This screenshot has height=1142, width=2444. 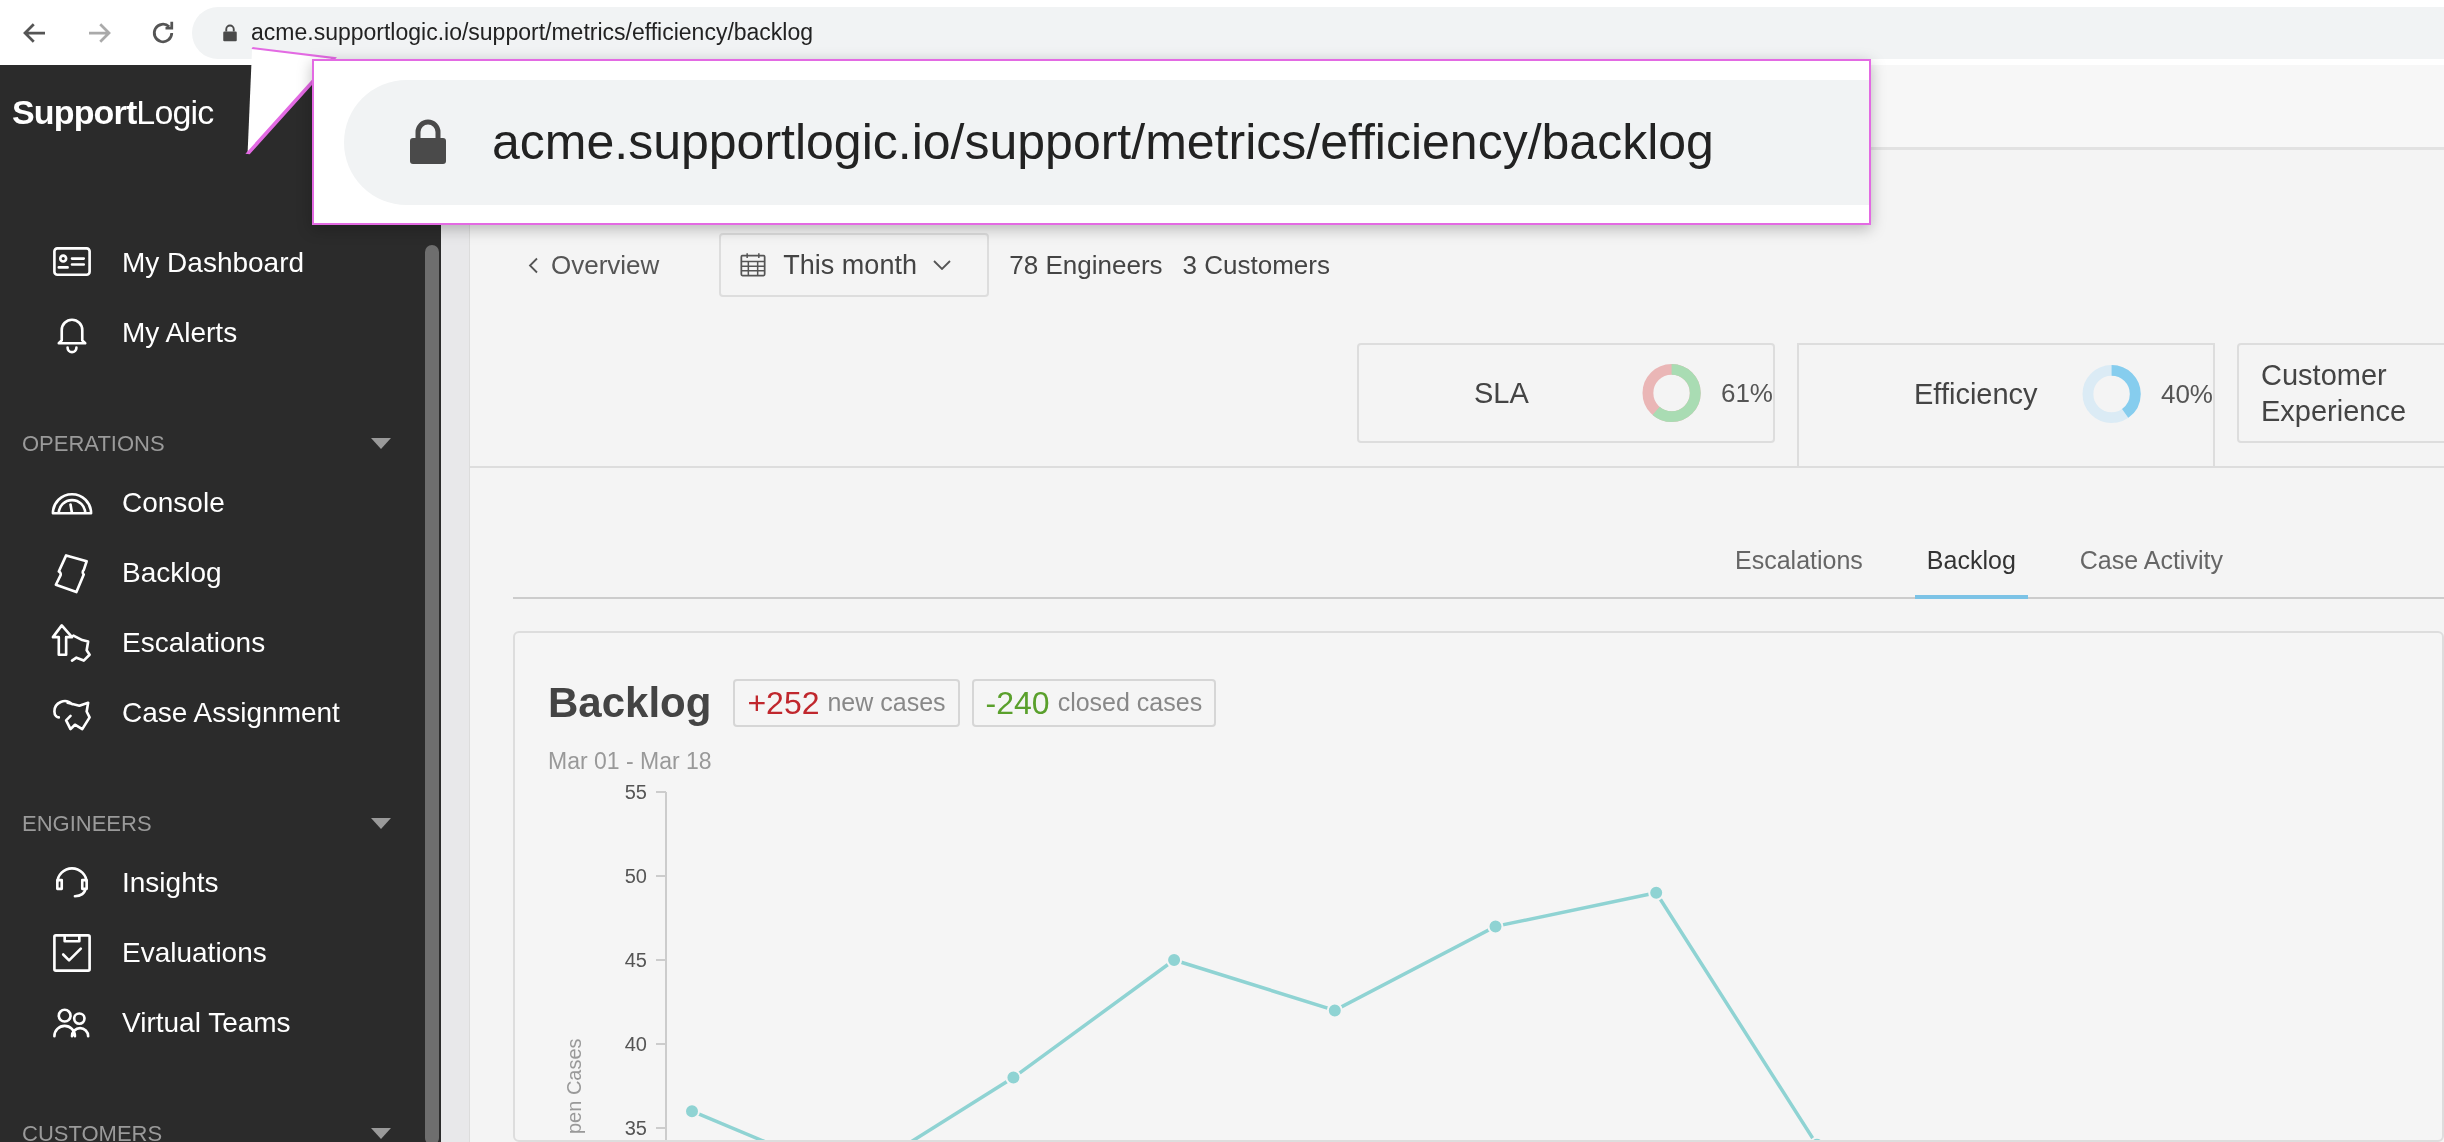 I want to click on sidebar-item: Virtual Teams, so click(x=210, y=1023).